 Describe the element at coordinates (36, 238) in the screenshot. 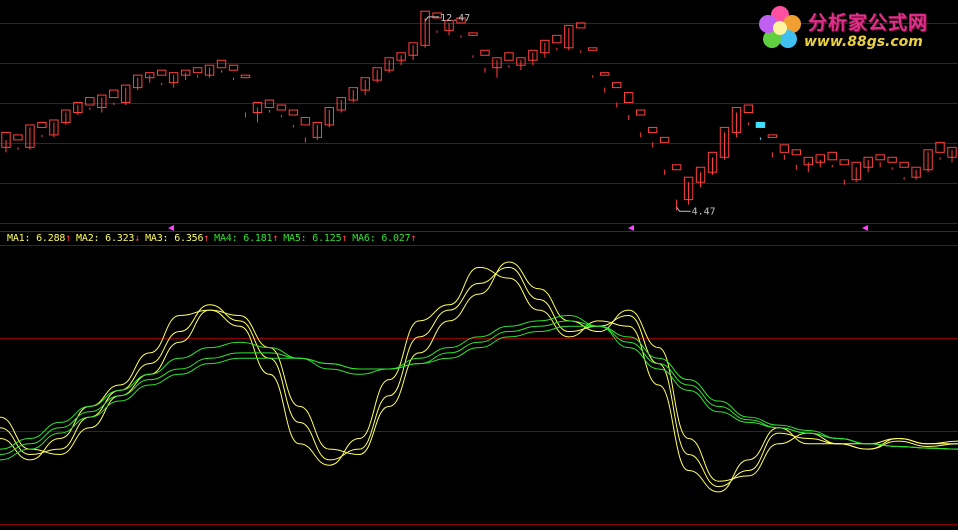

I see `legend-value: MA1: 6.288` at that location.